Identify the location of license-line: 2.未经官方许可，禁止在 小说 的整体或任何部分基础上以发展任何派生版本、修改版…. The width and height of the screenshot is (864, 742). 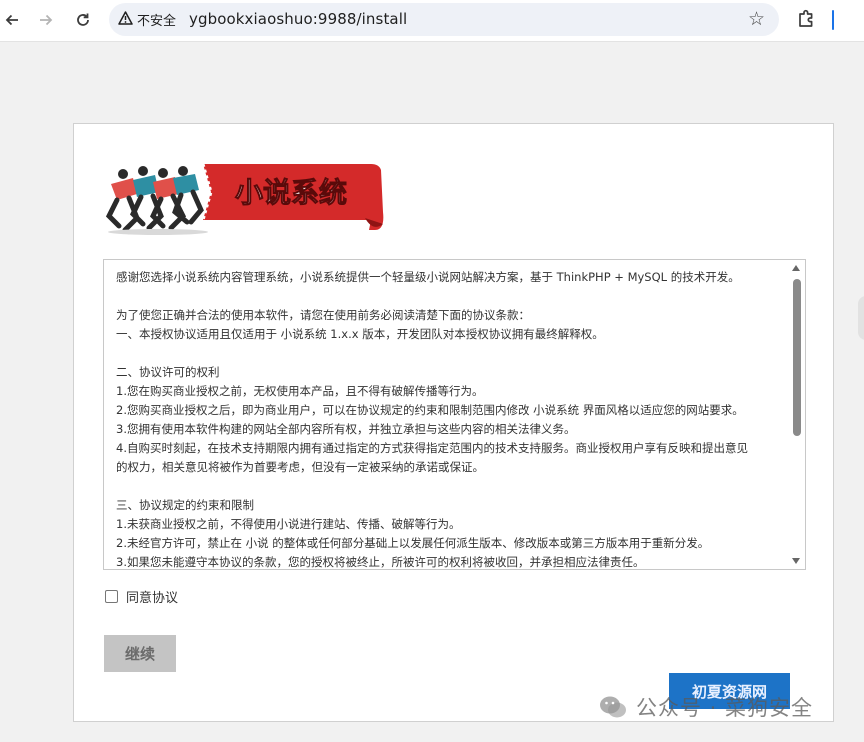
(413, 543).